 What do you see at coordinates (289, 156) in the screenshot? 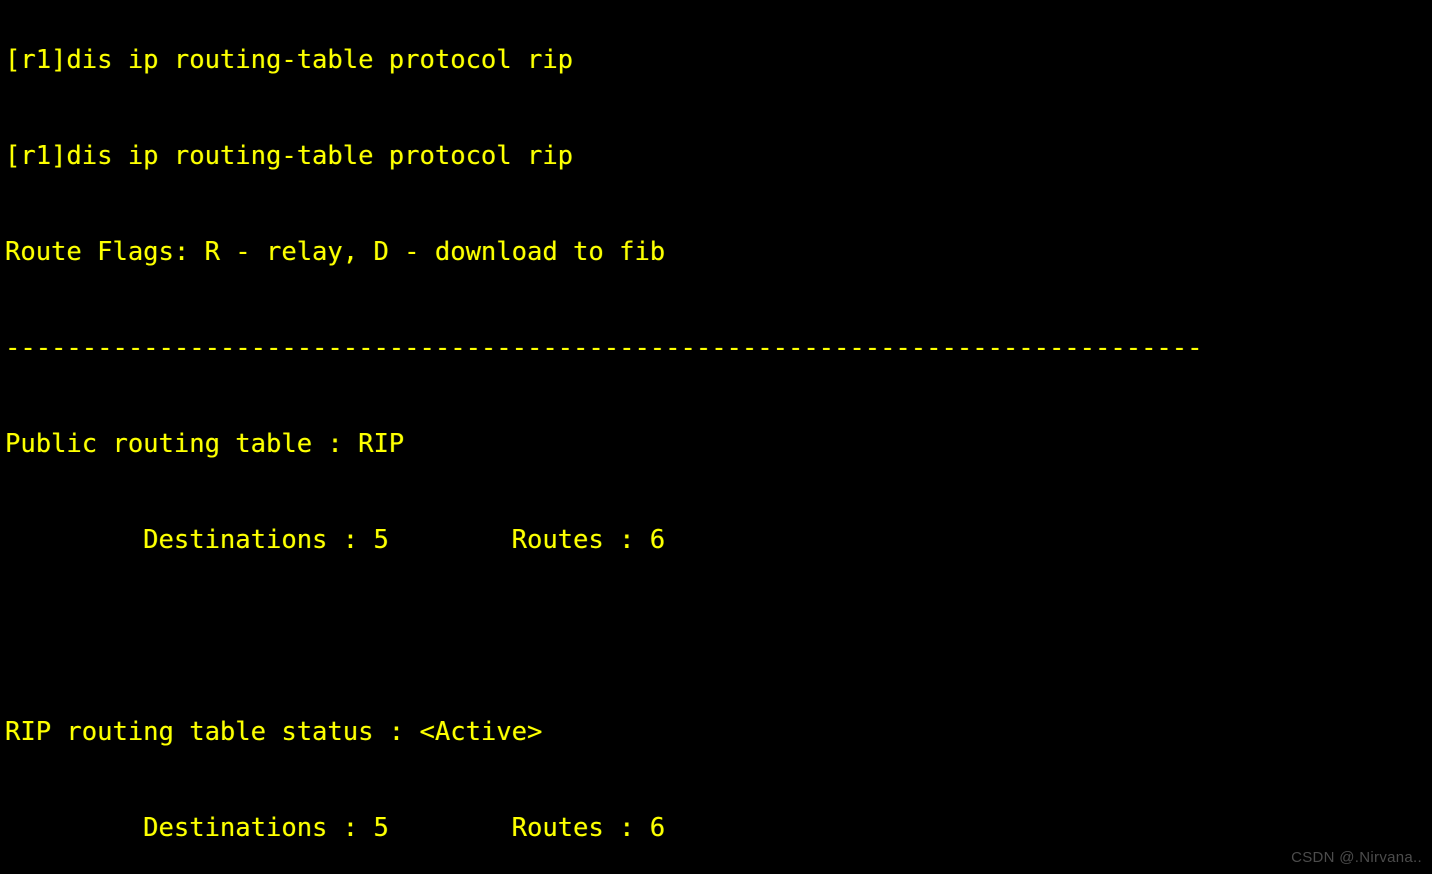
I see `console-line-command: [r1]dis ip routing-table protocol rip` at bounding box center [289, 156].